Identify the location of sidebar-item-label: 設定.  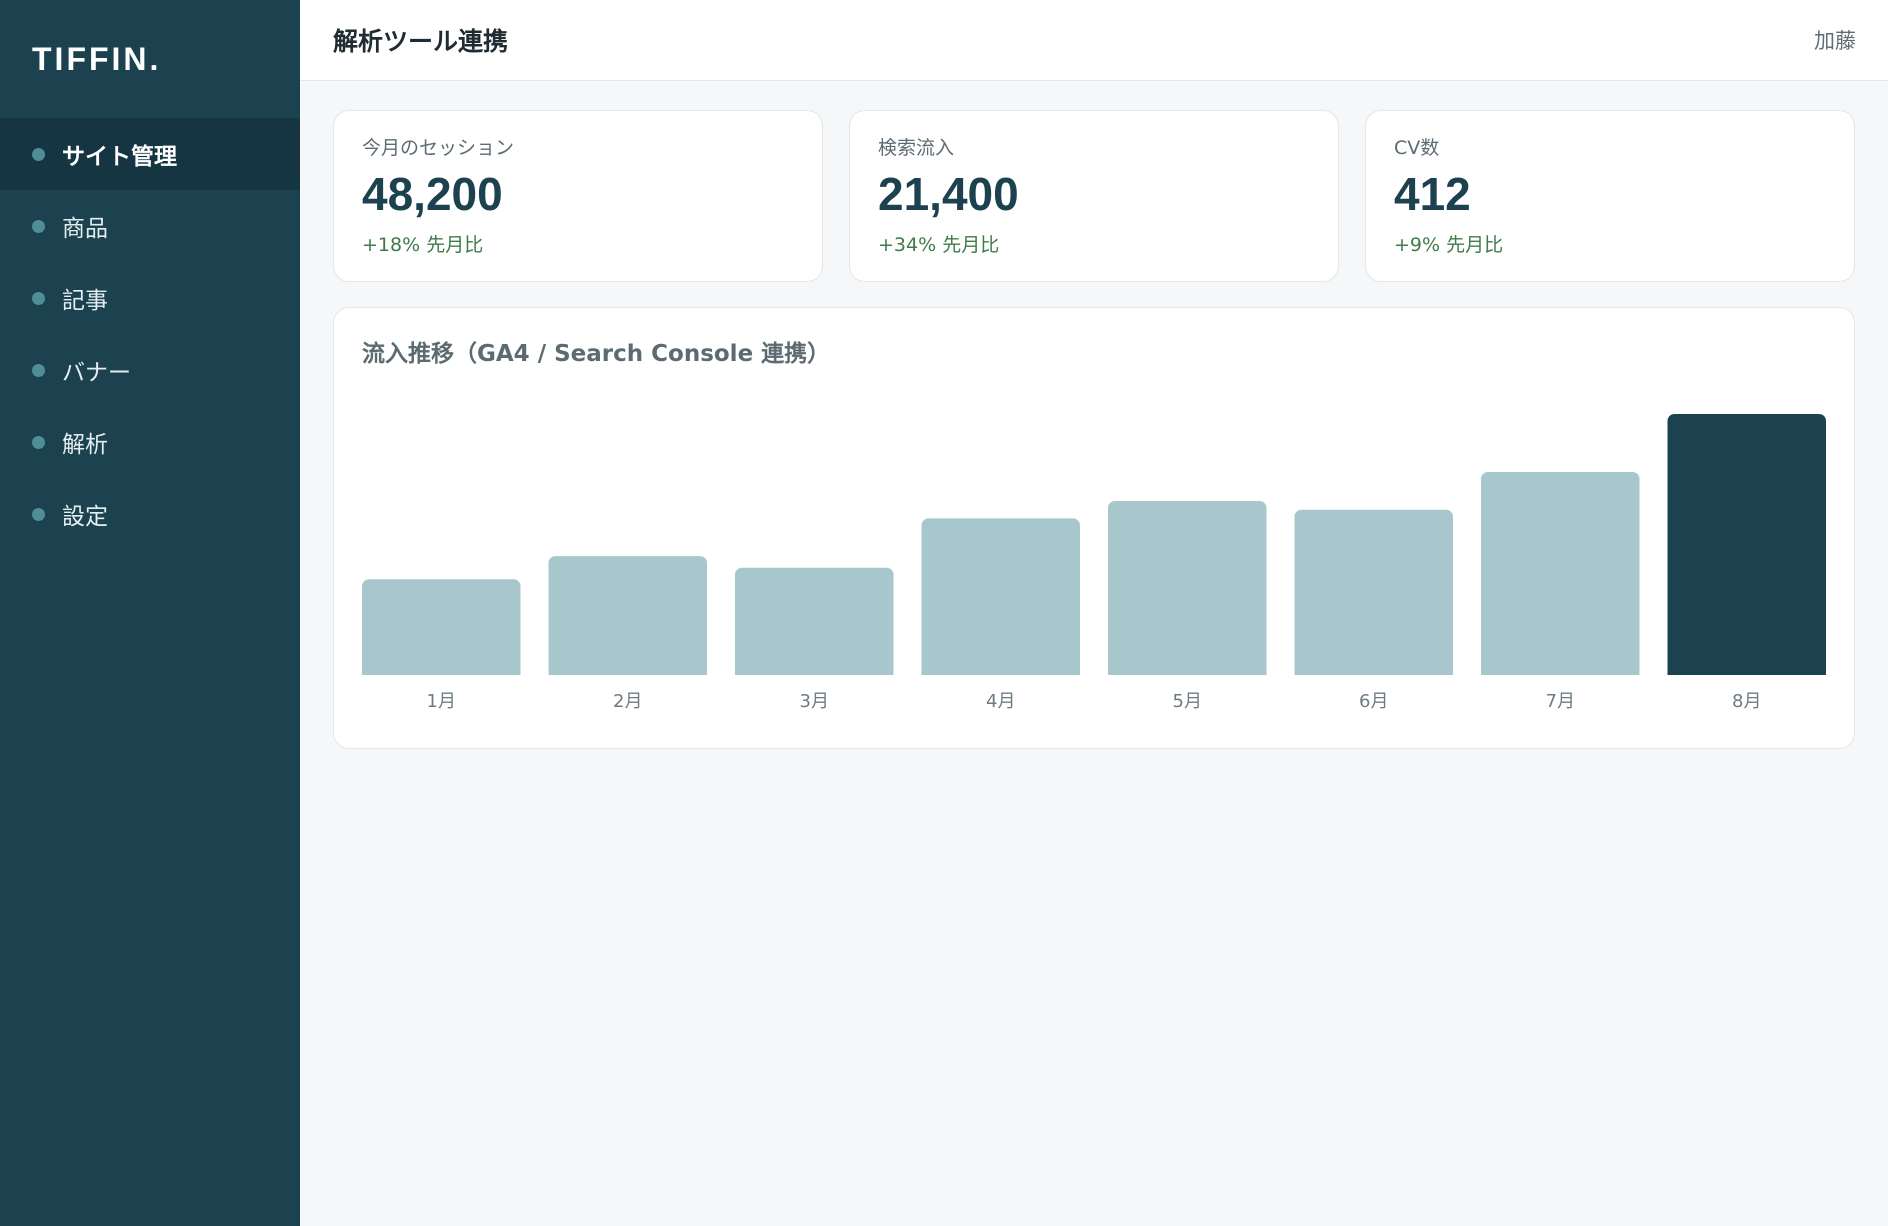
(85, 517).